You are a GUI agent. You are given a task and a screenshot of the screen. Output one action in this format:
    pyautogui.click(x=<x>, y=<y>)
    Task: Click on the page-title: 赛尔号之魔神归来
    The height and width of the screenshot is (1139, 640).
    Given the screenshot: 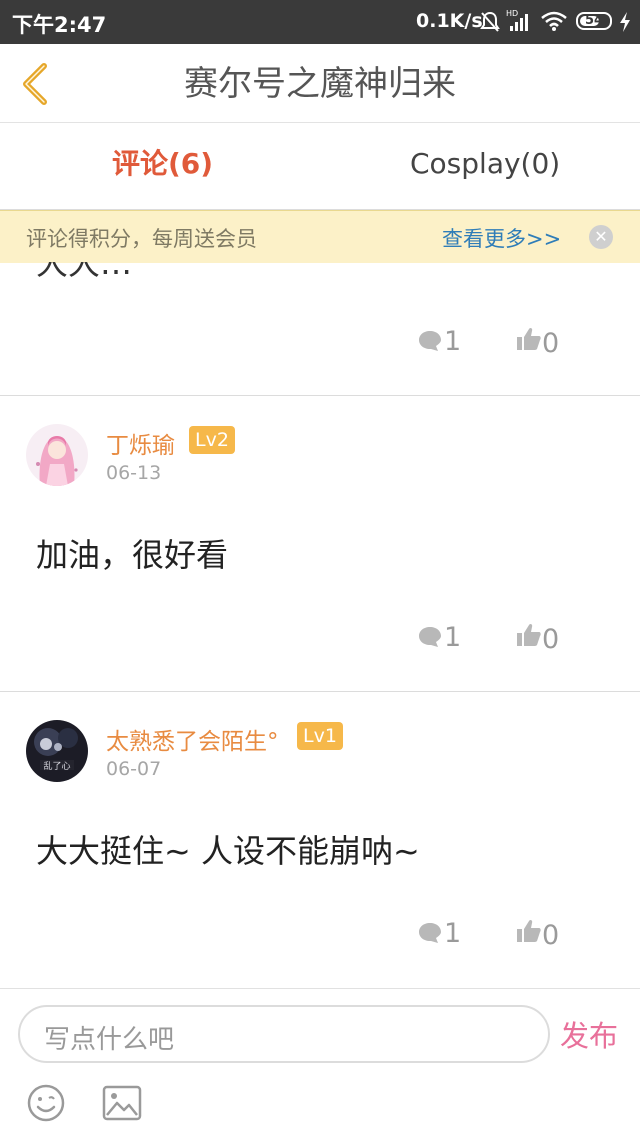 What is the action you would take?
    pyautogui.click(x=320, y=84)
    